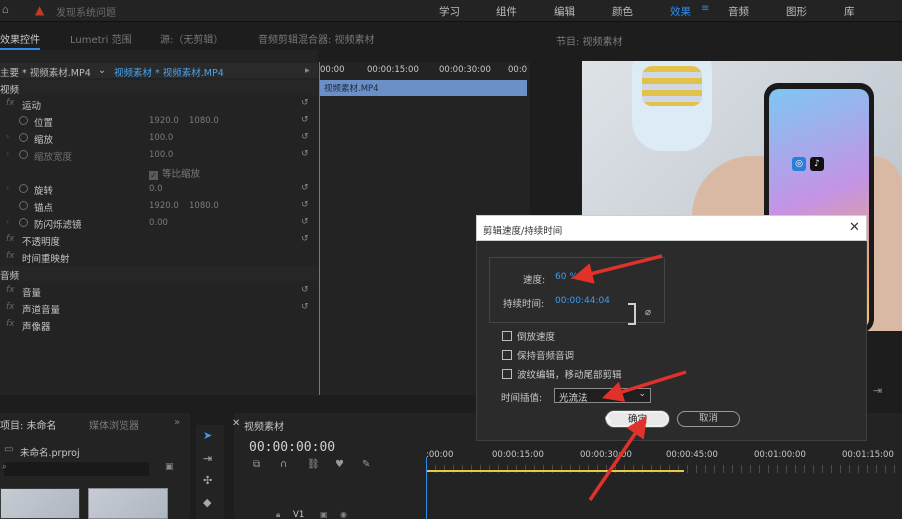 This screenshot has width=902, height=519. I want to click on work-area-bar, so click(555, 471).